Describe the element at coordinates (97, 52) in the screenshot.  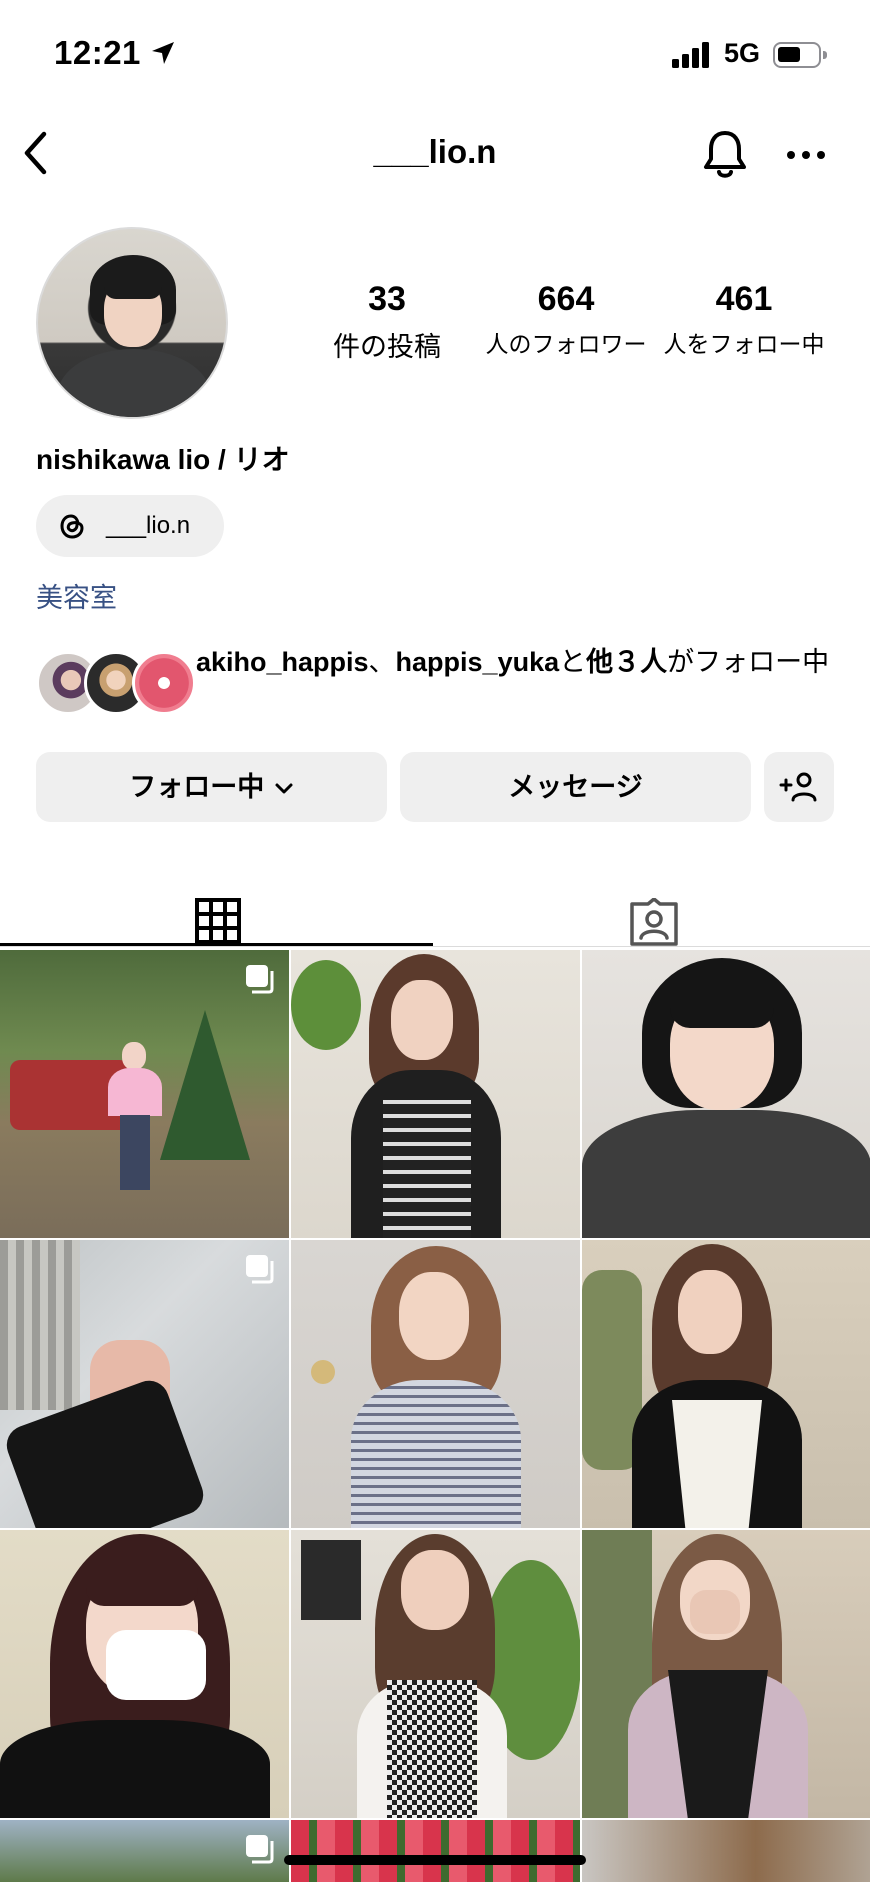
I see `status-time: 12:21` at that location.